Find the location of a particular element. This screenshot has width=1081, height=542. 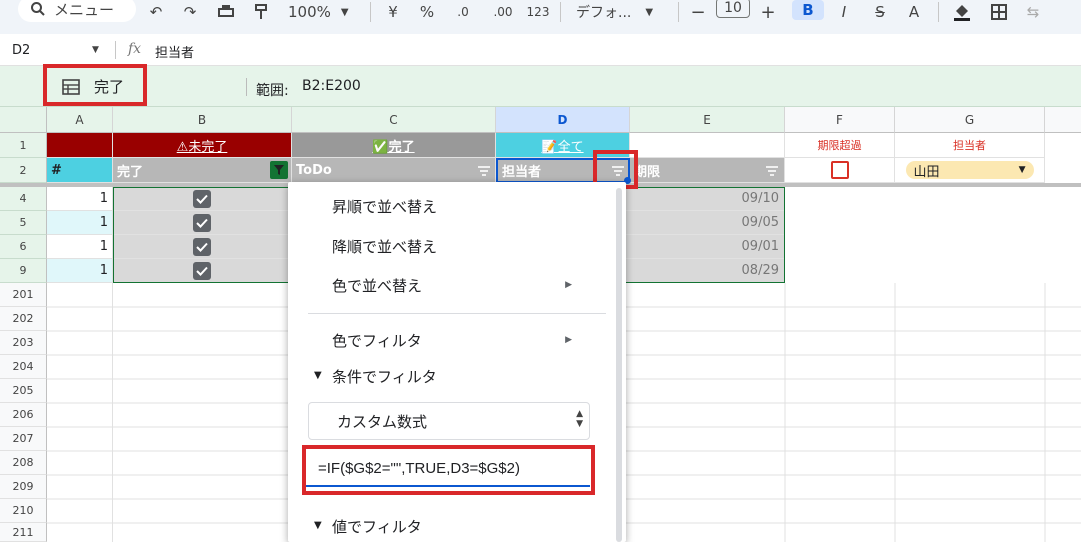

assignee-dropdown: 山田 ▼ is located at coordinates (969, 170).